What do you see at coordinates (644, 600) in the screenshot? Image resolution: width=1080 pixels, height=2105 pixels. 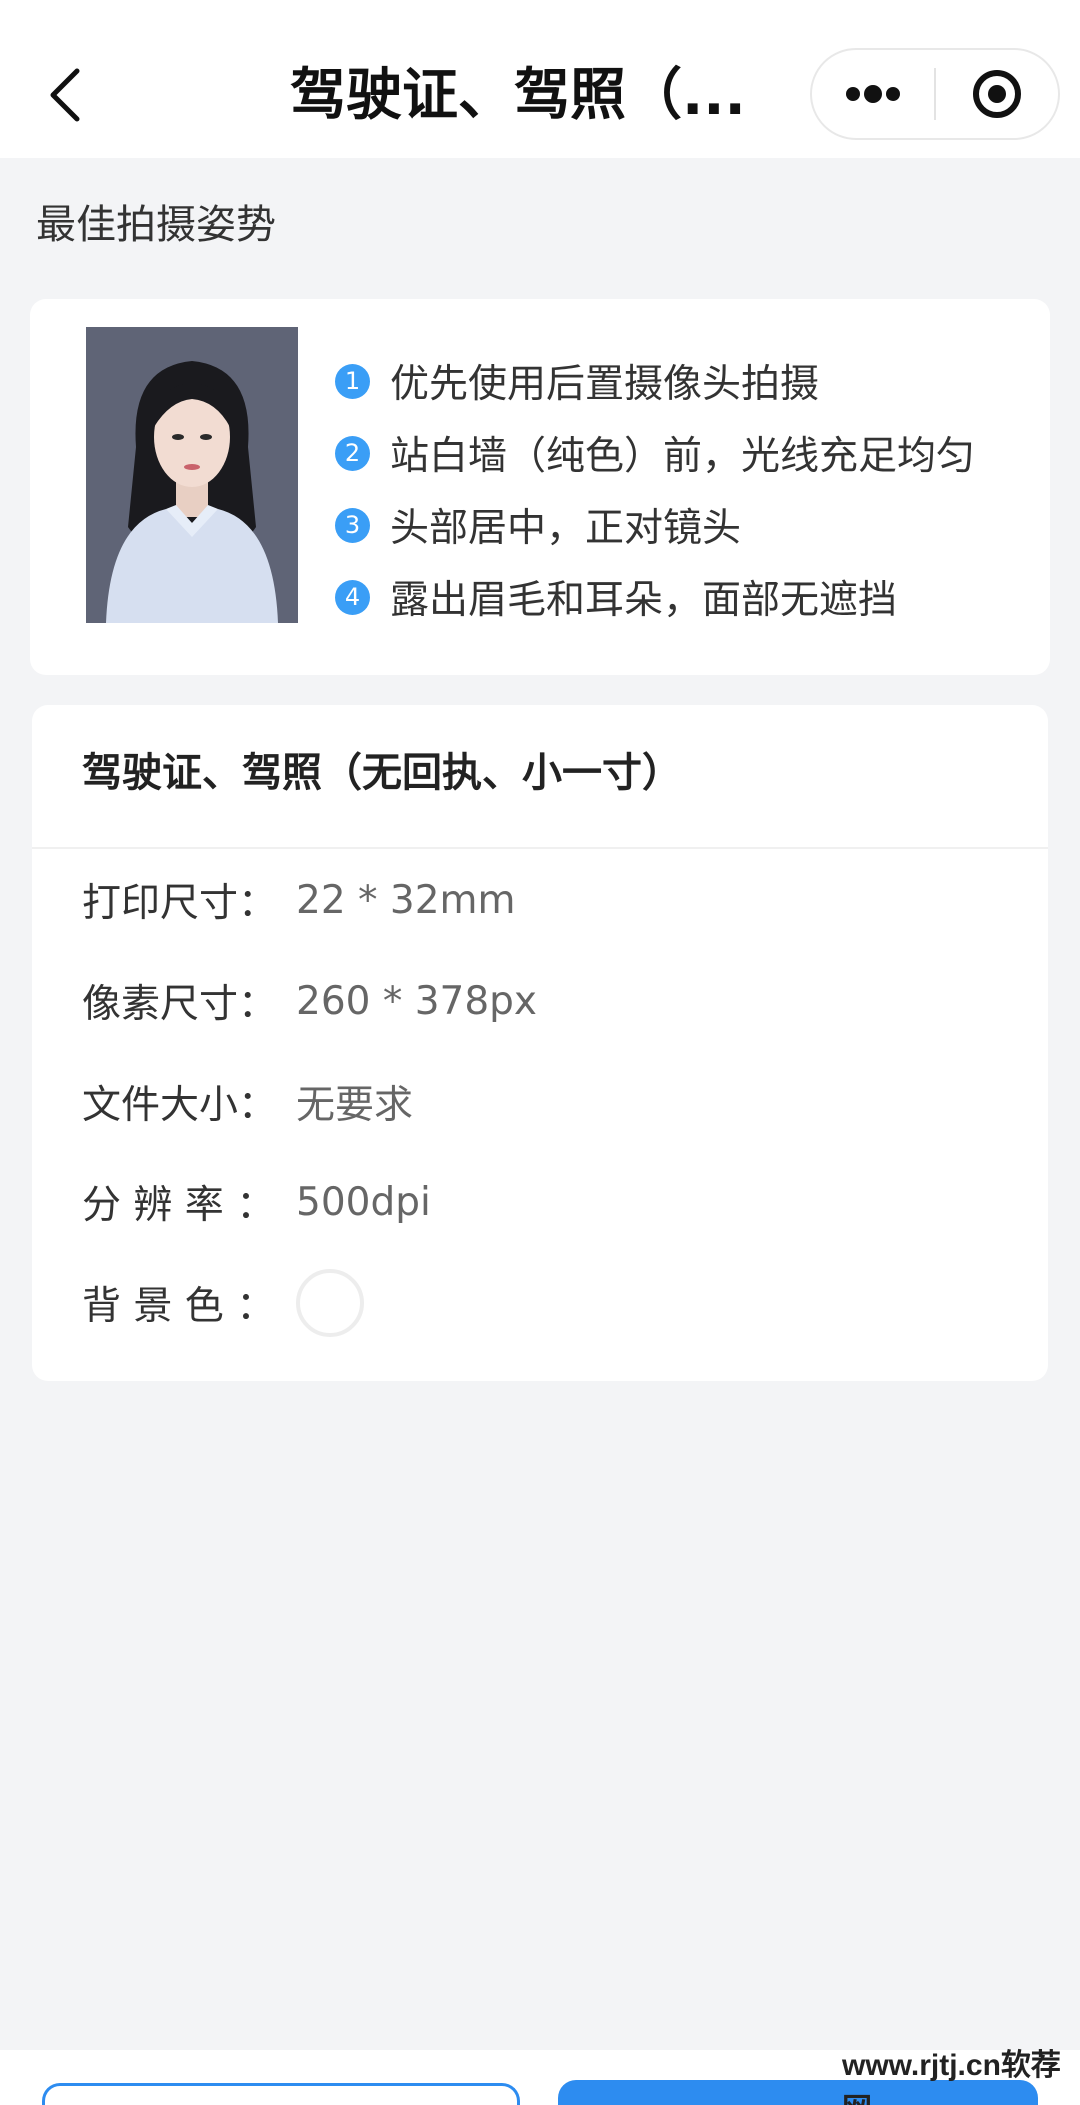 I see `tip-text: 露出眉毛和耳朵，面部无遮挡` at bounding box center [644, 600].